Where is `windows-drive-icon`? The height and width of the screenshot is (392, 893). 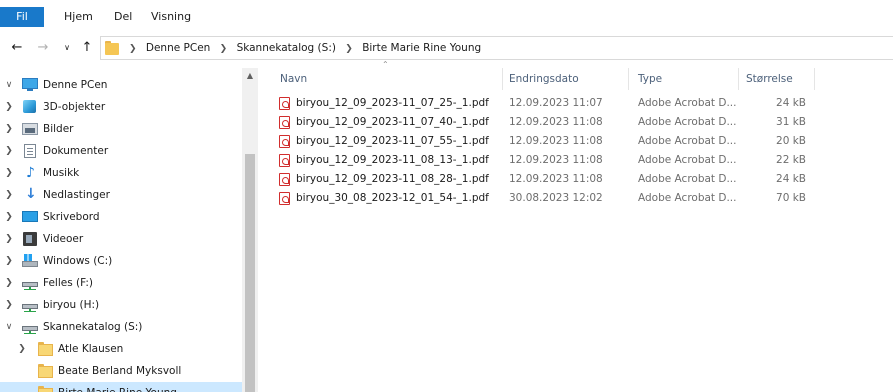 windows-drive-icon is located at coordinates (30, 261).